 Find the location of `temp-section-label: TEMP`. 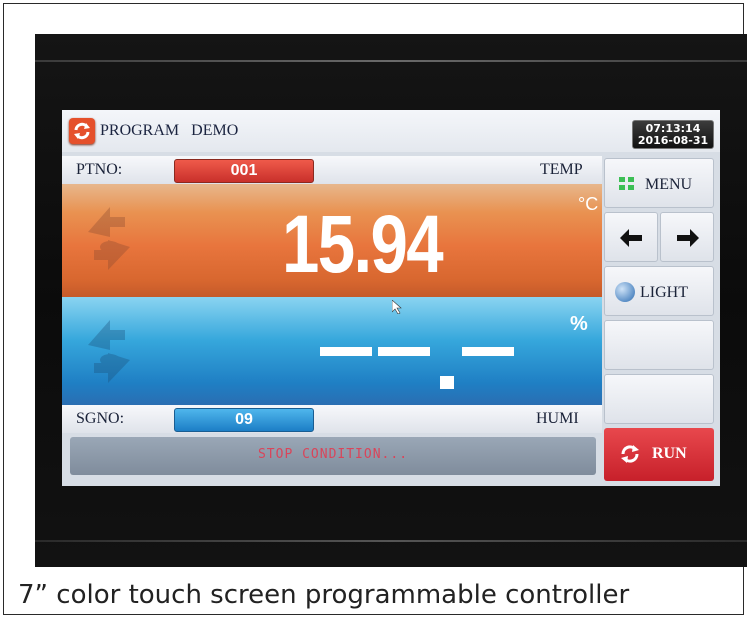

temp-section-label: TEMP is located at coordinates (561, 169).